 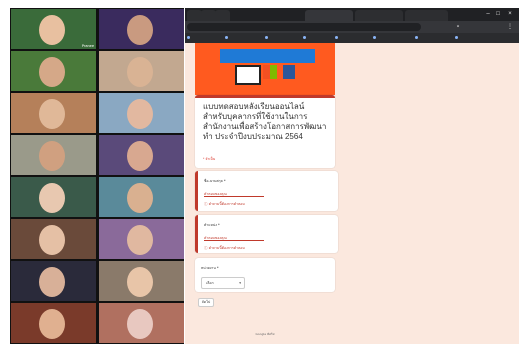 I want to click on form-header-image, so click(x=265, y=69).